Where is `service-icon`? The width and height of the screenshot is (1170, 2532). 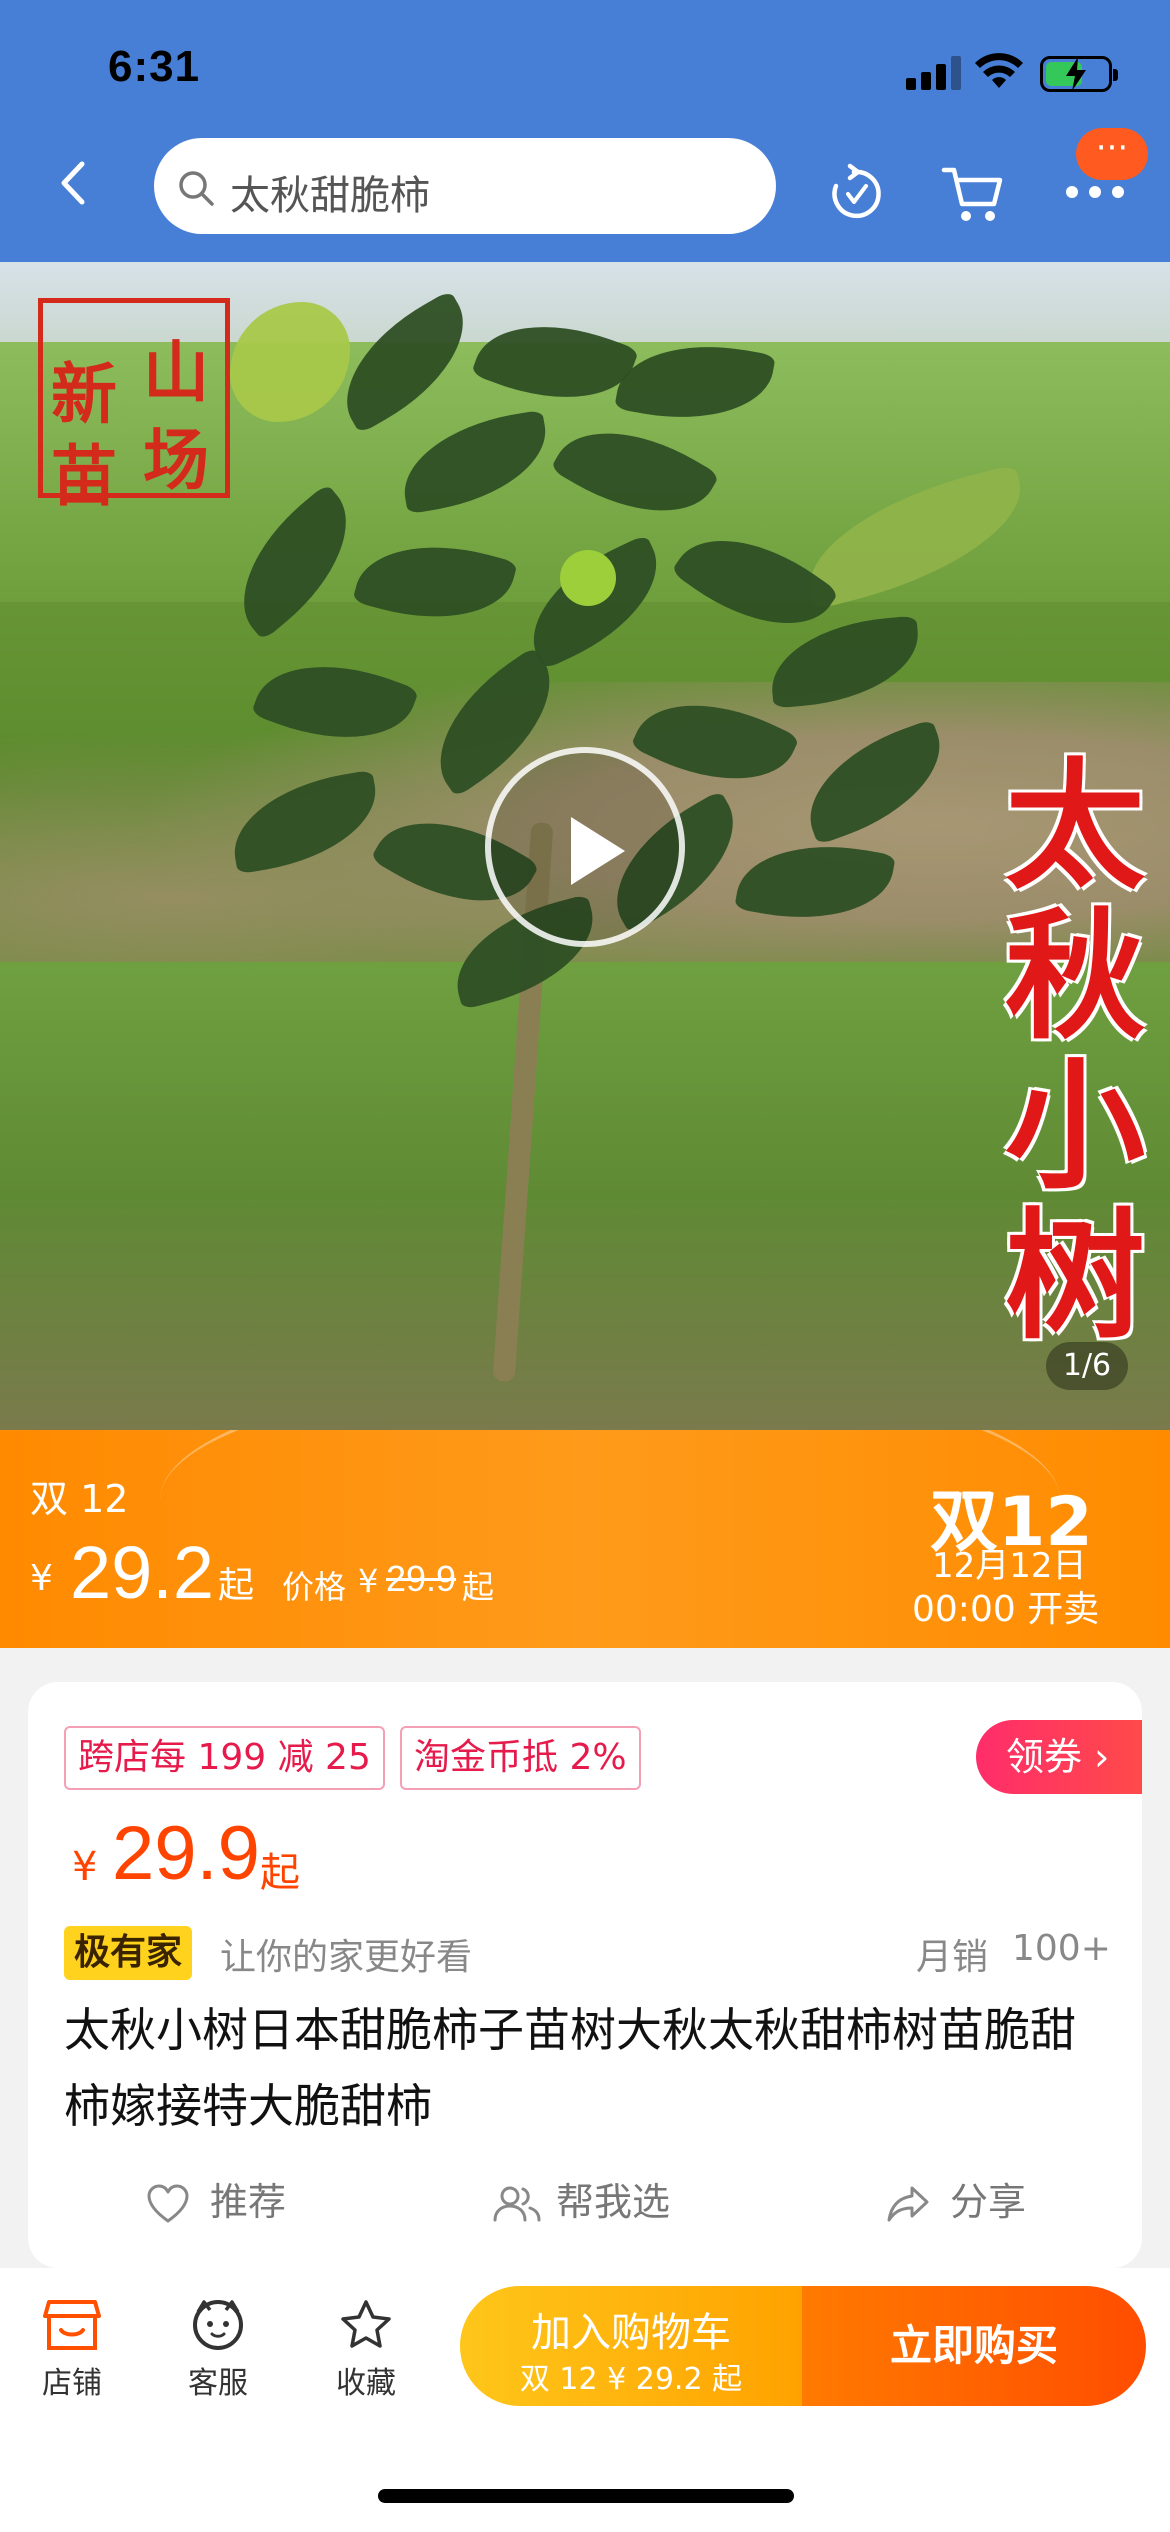 service-icon is located at coordinates (218, 2325).